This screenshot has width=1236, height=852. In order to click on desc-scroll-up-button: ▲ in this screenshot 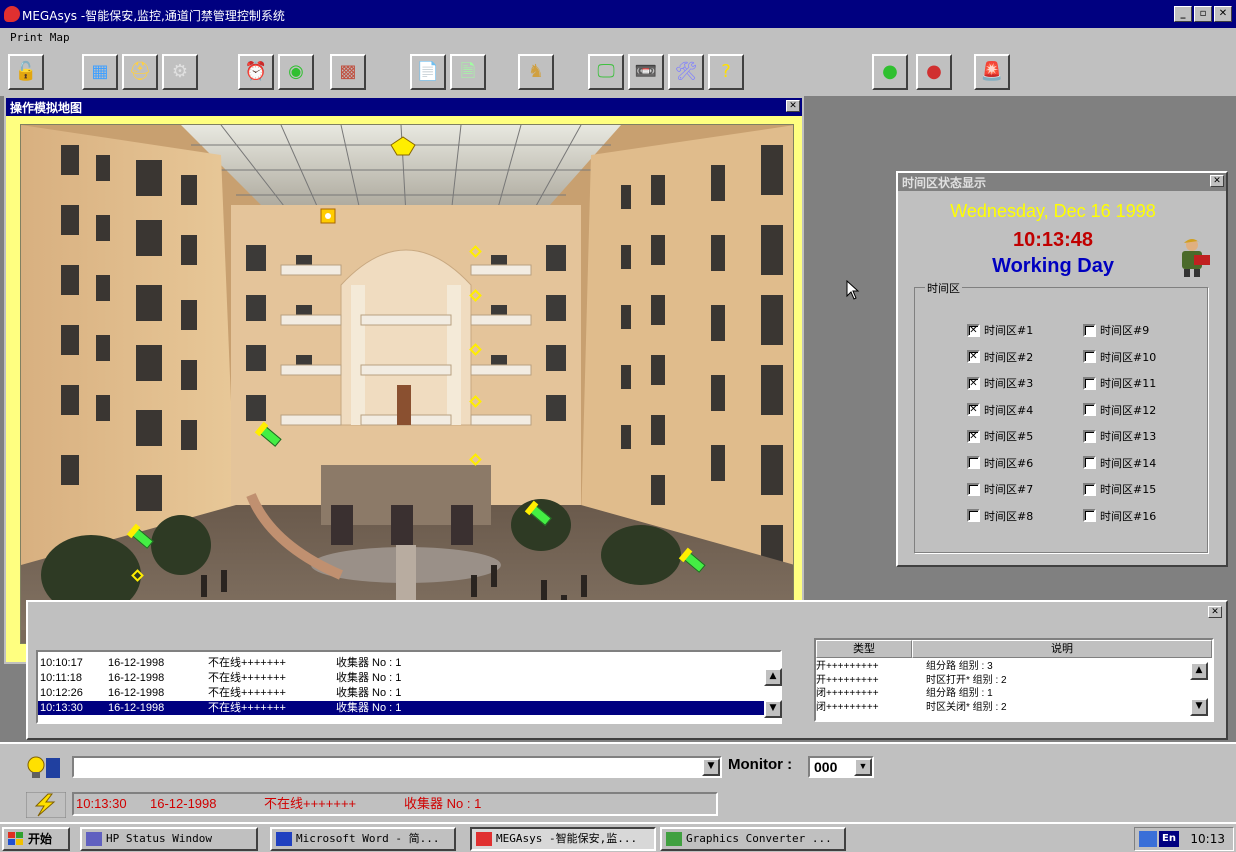, I will do `click(1199, 671)`.